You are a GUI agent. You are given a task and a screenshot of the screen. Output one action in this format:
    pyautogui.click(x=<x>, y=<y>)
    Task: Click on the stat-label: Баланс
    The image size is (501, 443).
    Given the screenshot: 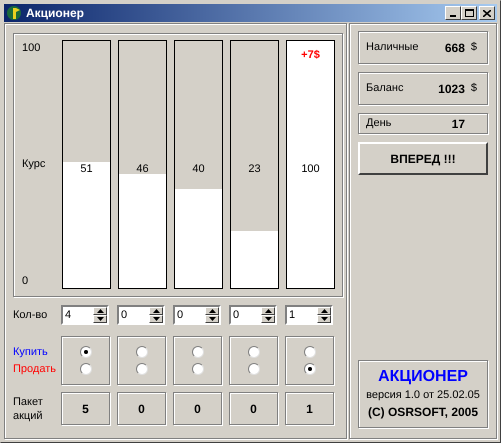 What is the action you would take?
    pyautogui.click(x=385, y=88)
    